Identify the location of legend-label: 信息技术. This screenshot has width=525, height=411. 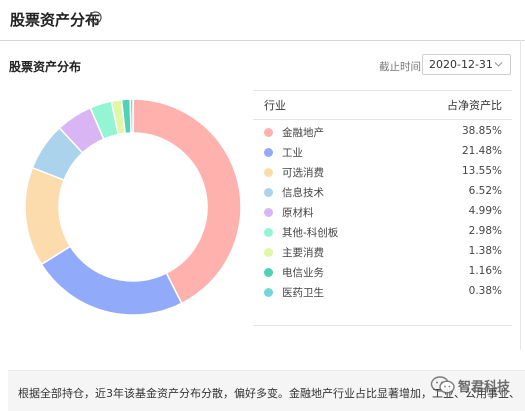
(303, 193).